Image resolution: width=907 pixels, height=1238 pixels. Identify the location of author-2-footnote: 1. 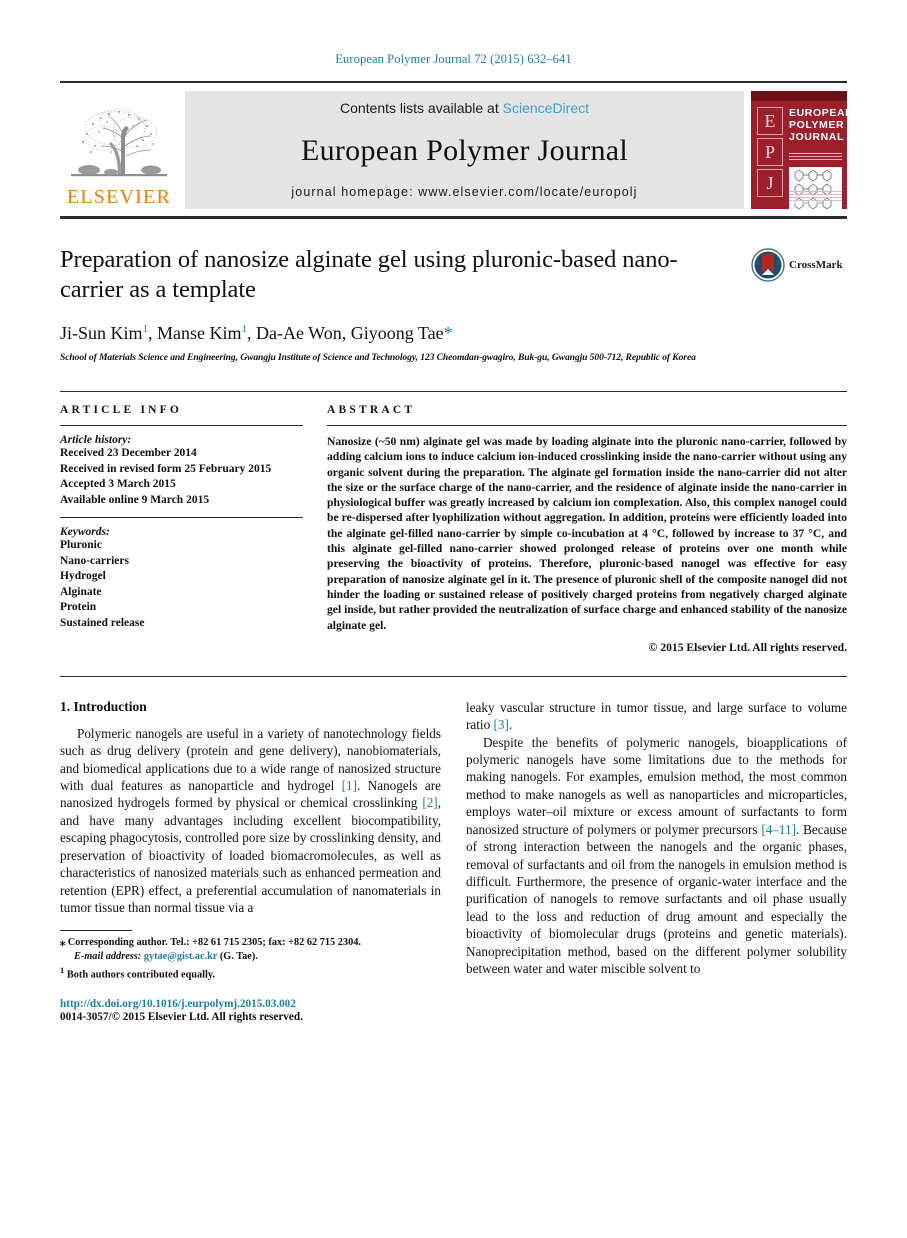
(245, 329).